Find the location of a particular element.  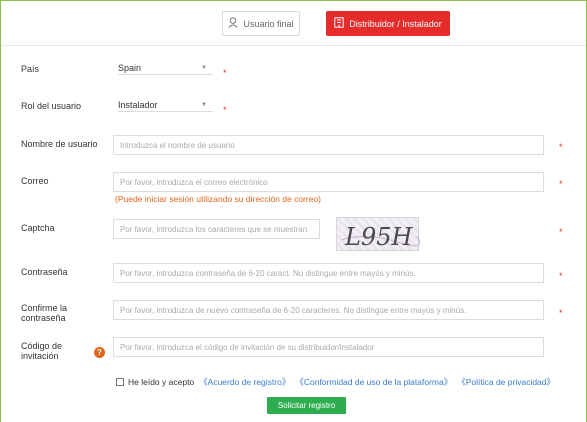

captcha-image: L95H is located at coordinates (378, 234).